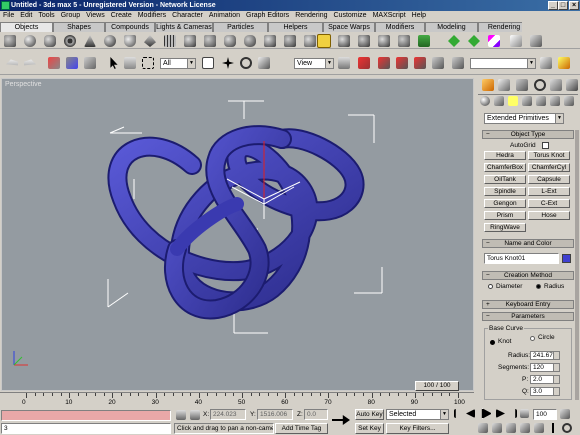  I want to click on cext-icon, so click(384, 41).